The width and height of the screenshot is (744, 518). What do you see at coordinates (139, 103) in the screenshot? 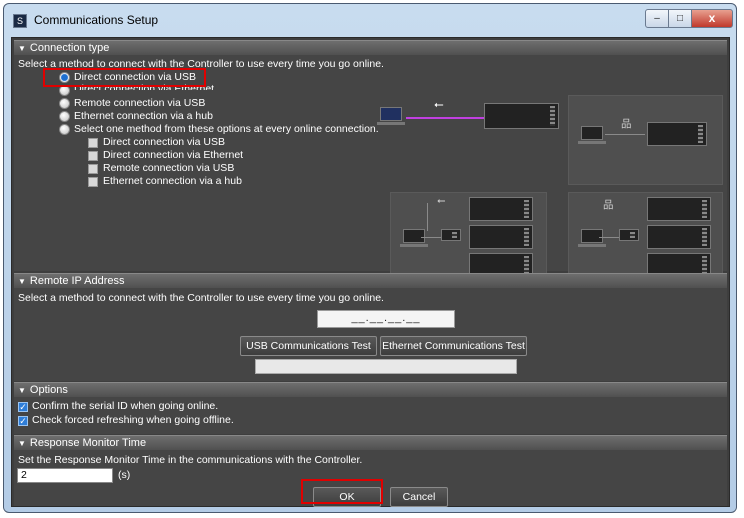
I see `radio-remote-usb-label: Remote connection via USB` at bounding box center [139, 103].